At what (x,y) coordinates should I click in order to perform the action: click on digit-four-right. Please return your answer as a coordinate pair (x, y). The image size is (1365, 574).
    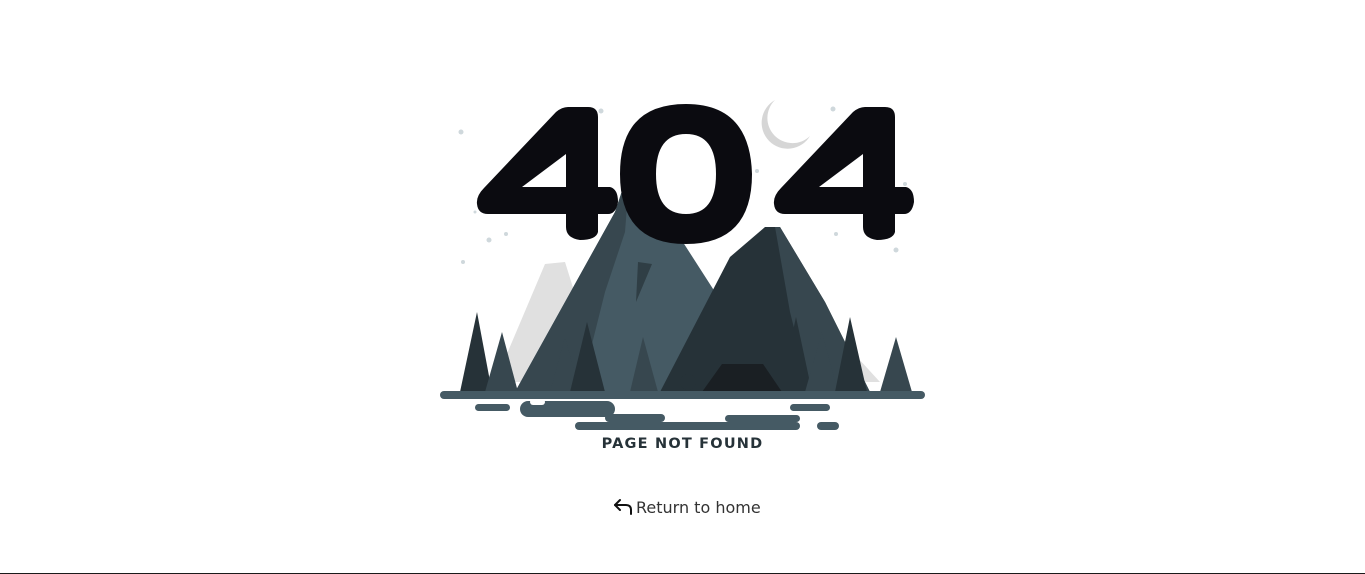
    Looking at the image, I should click on (843, 173).